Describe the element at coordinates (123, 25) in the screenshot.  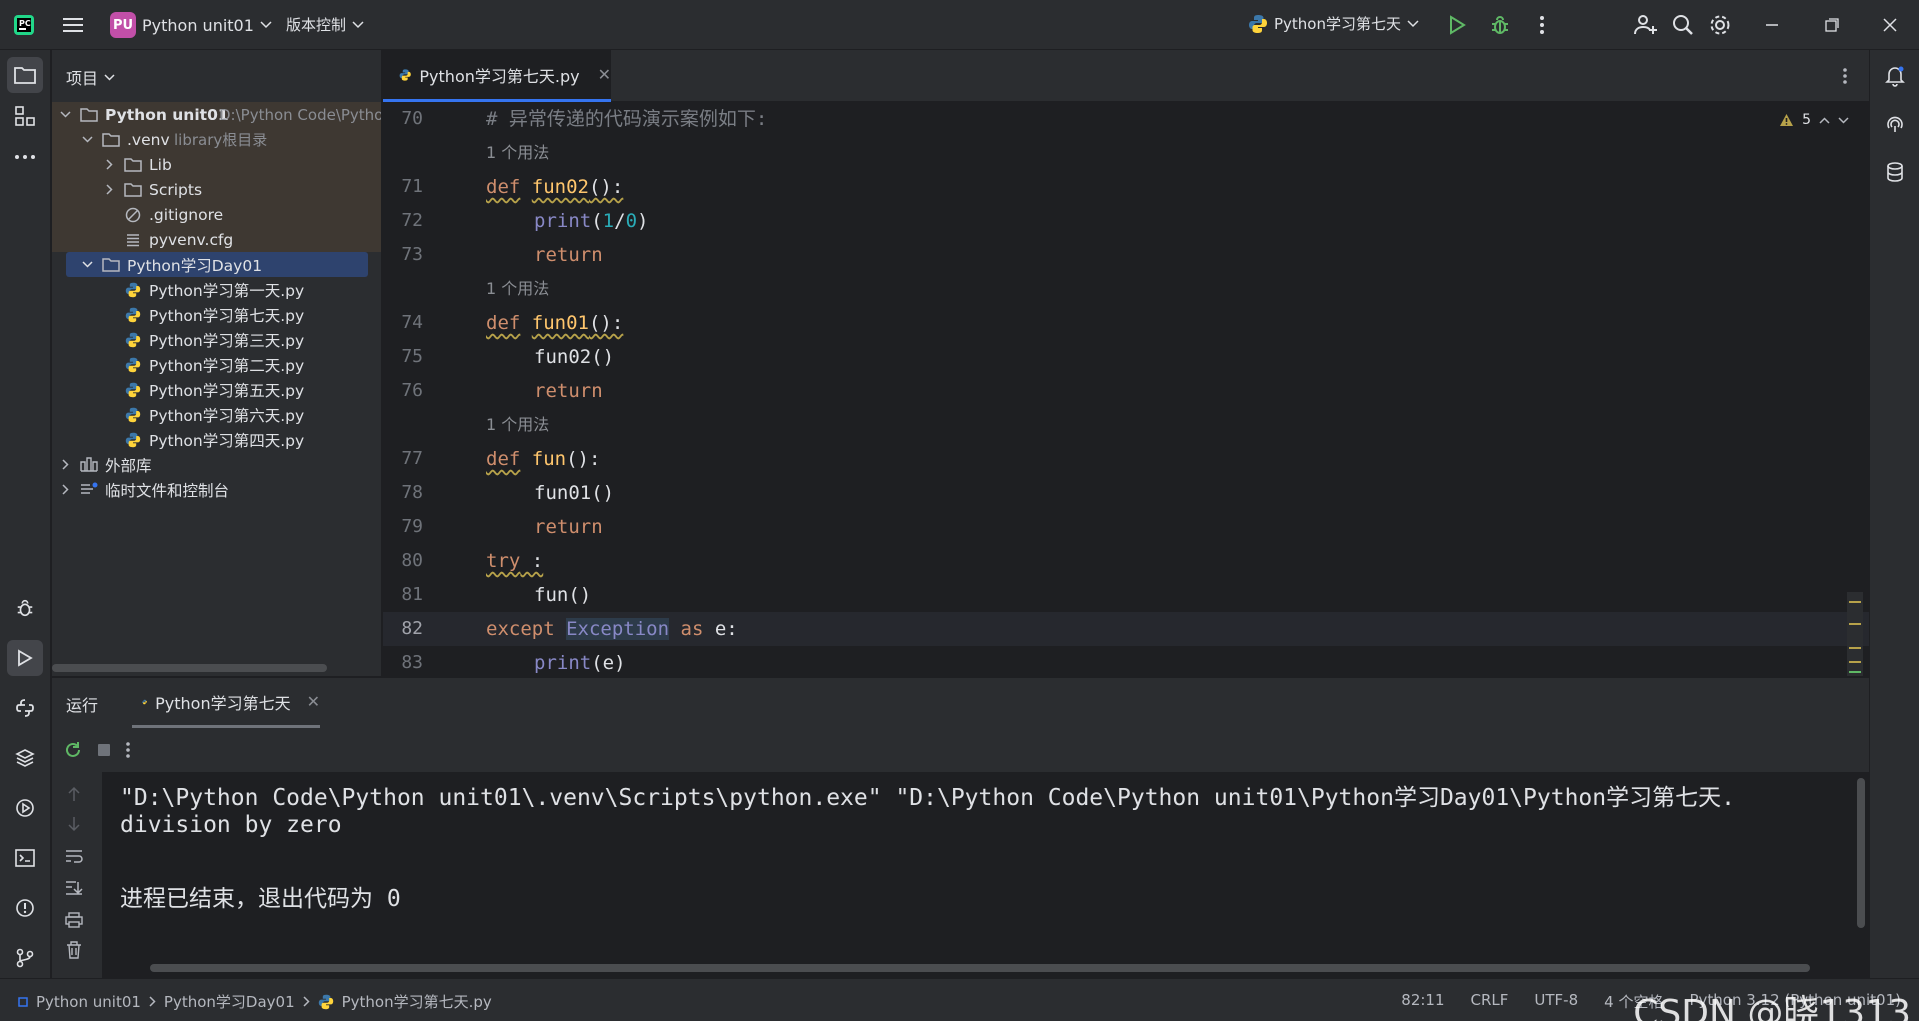
I see `project-badge: PU` at that location.